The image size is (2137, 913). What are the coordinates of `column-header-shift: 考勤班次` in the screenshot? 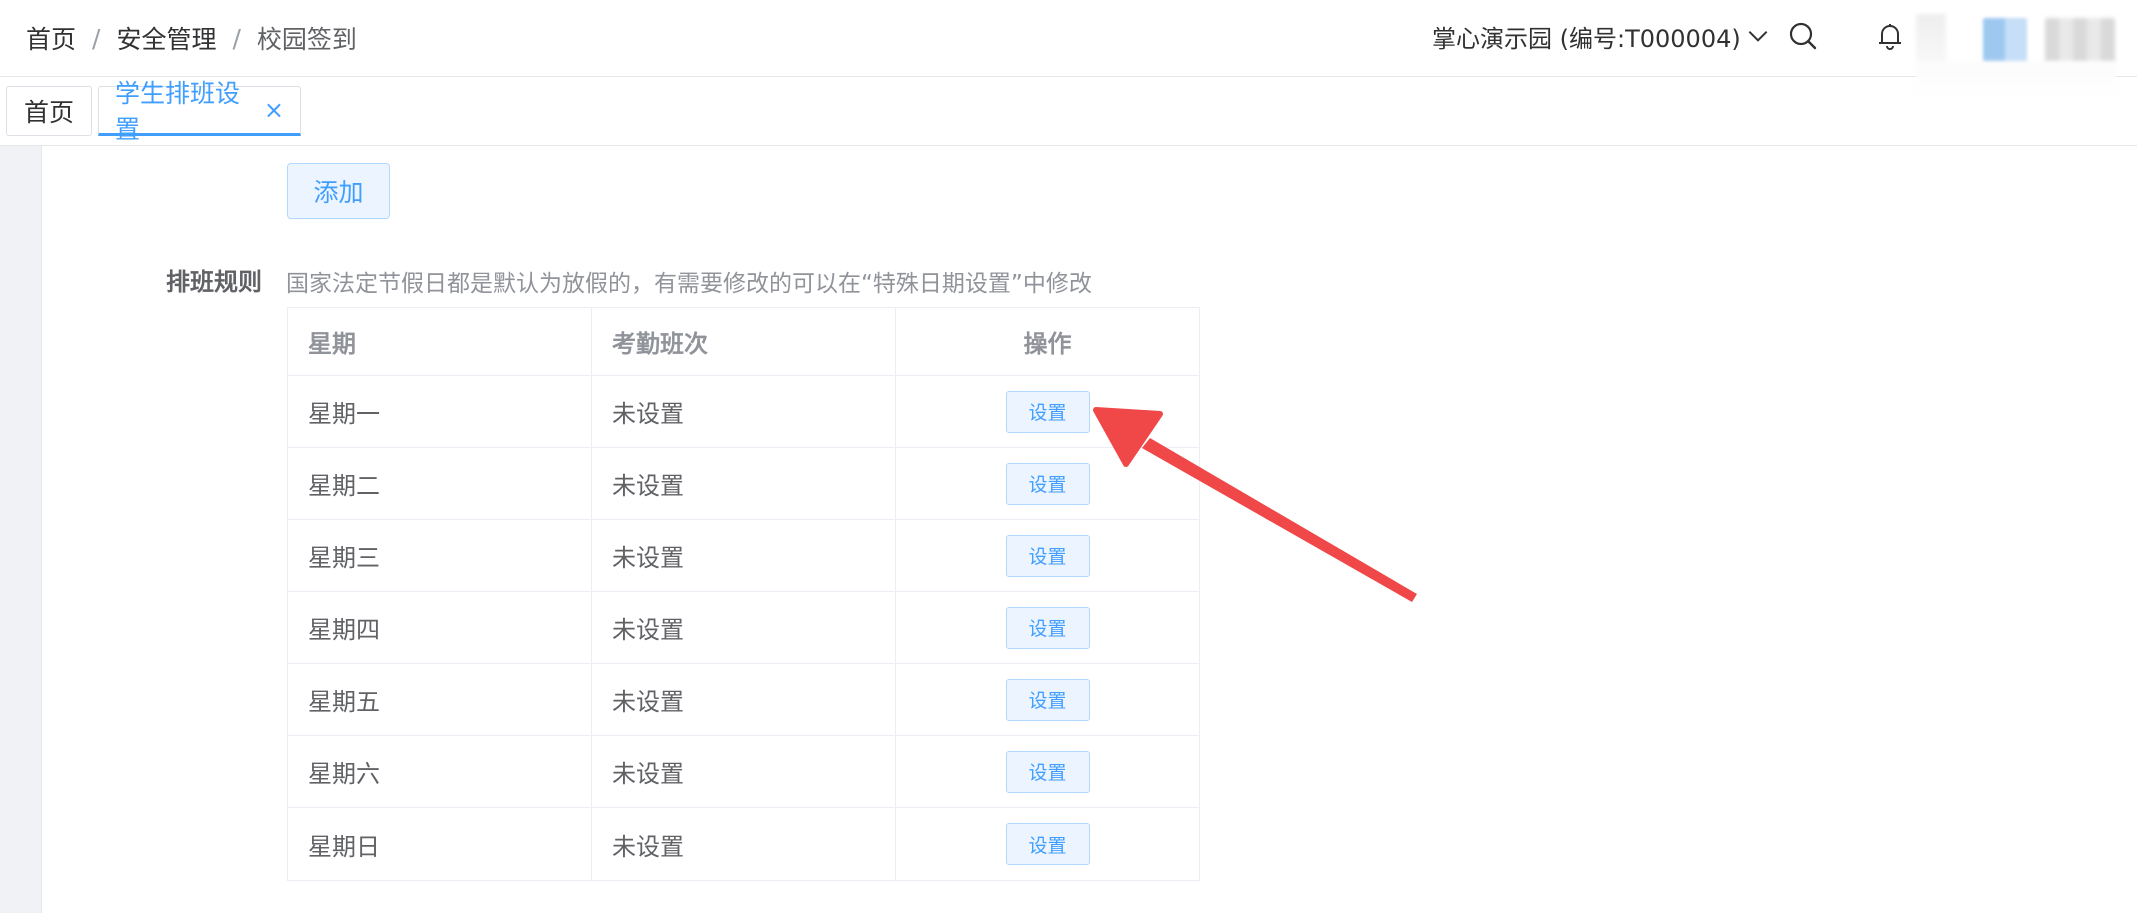 It's located at (744, 341).